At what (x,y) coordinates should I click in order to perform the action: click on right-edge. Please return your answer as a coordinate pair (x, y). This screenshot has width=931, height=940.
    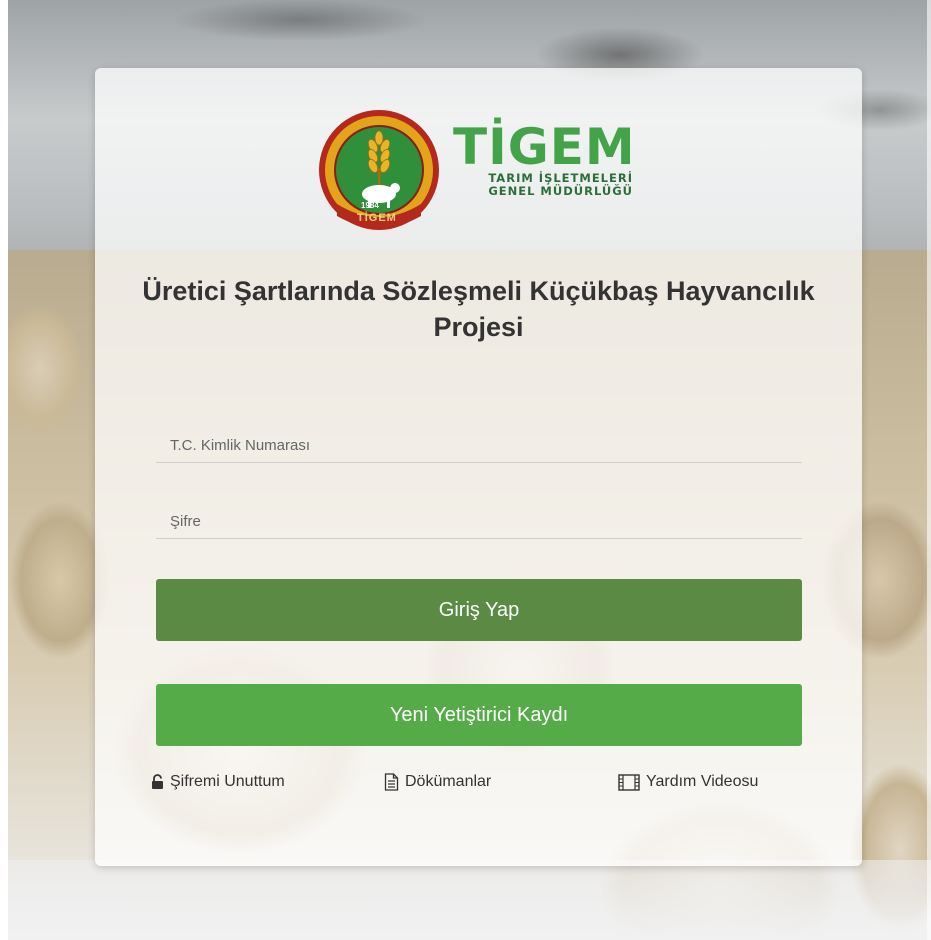
    Looking at the image, I should click on (929, 470).